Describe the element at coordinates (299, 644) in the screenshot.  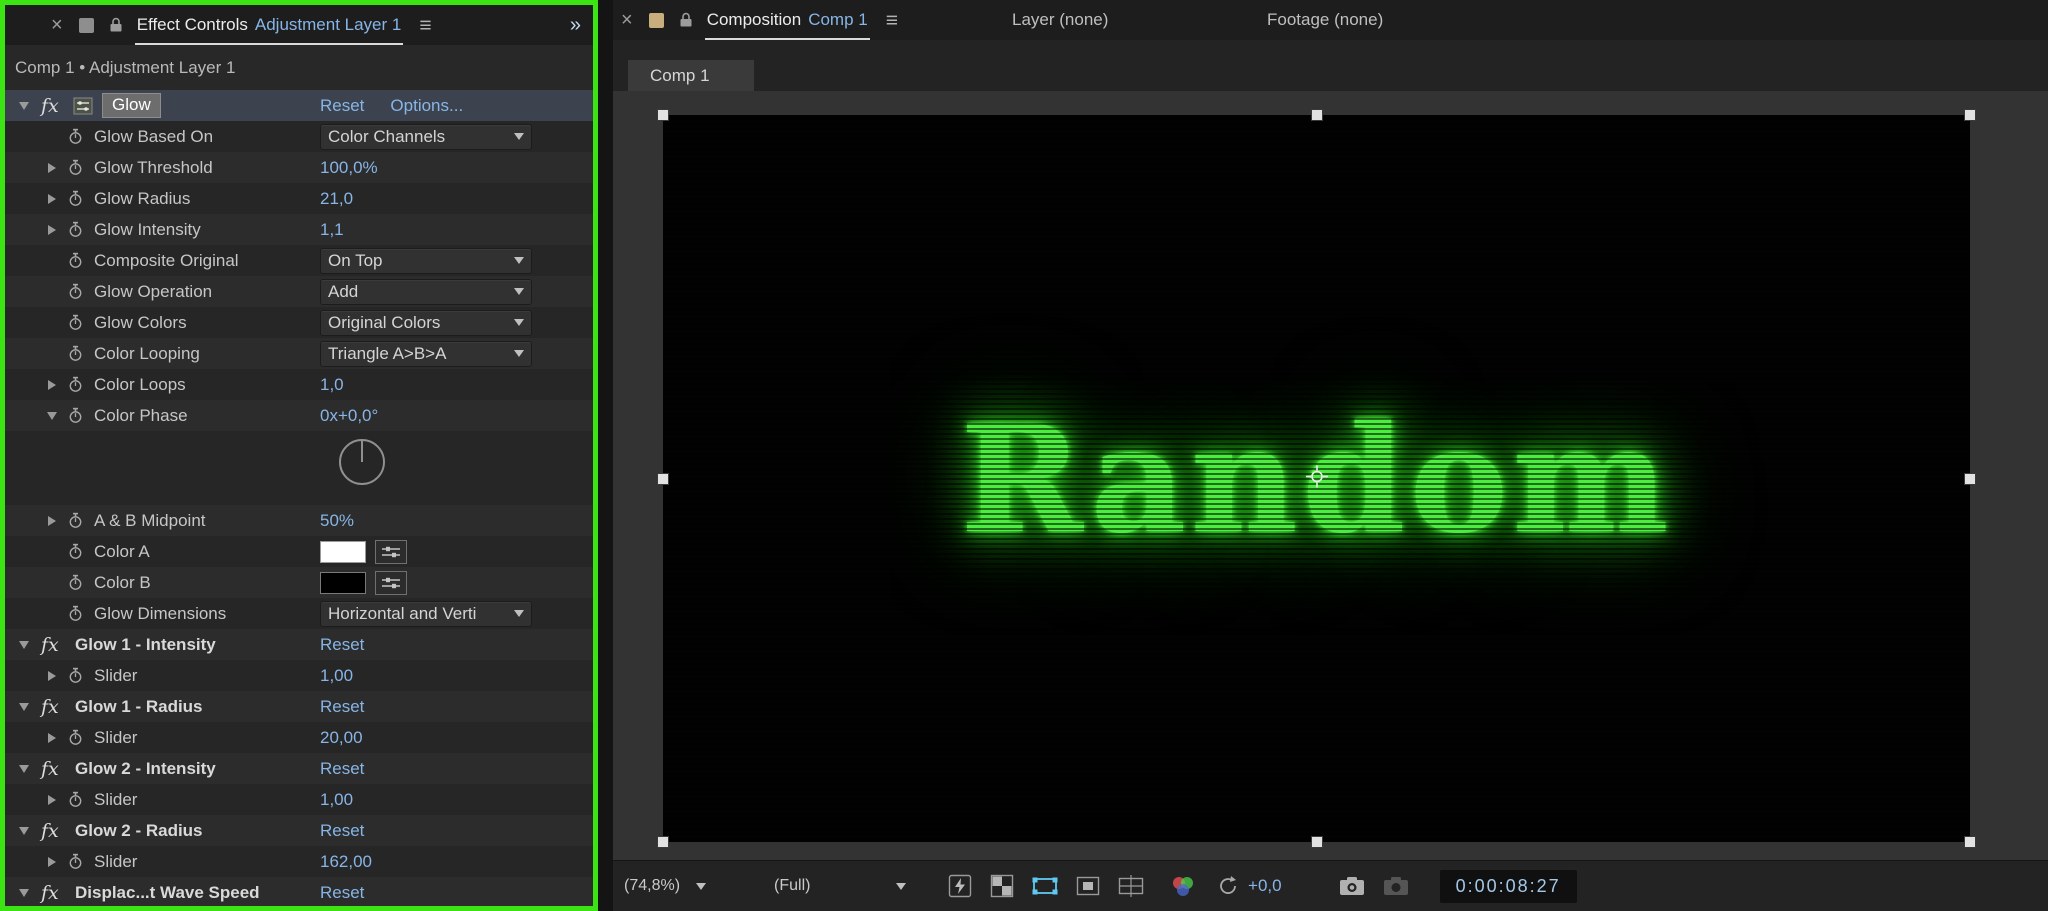
I see `effect-group-row-glow1-intensity: fx Glow 1 - Intensity Reset` at that location.